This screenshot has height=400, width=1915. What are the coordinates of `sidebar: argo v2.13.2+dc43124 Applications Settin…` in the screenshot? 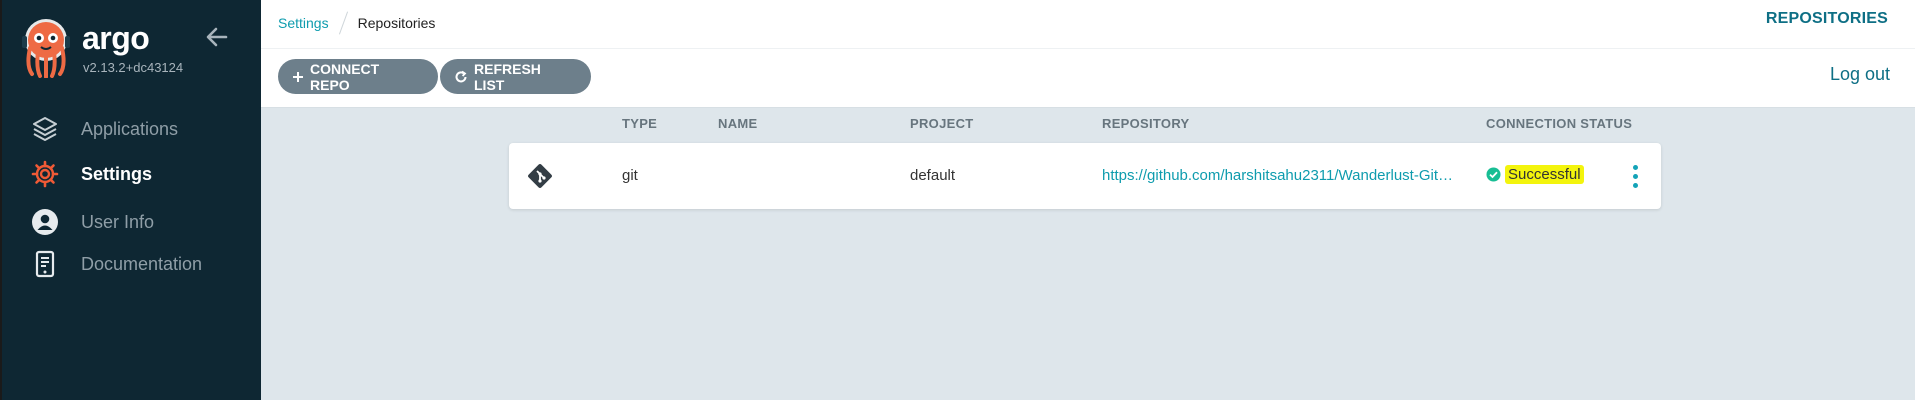 It's located at (130, 200).